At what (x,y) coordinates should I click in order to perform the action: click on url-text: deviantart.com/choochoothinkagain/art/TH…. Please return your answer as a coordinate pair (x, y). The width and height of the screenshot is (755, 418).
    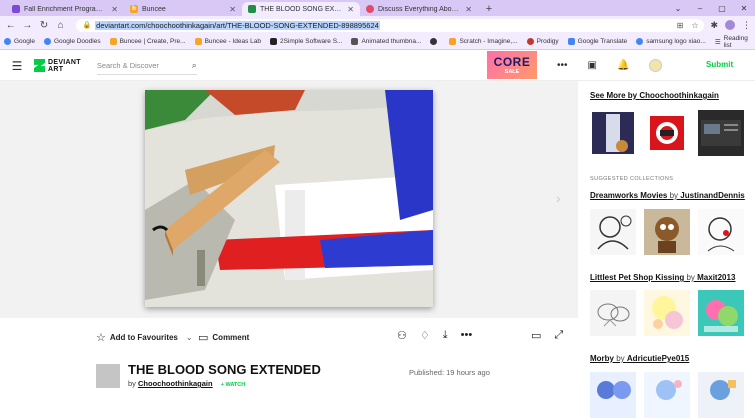
    Looking at the image, I should click on (237, 25).